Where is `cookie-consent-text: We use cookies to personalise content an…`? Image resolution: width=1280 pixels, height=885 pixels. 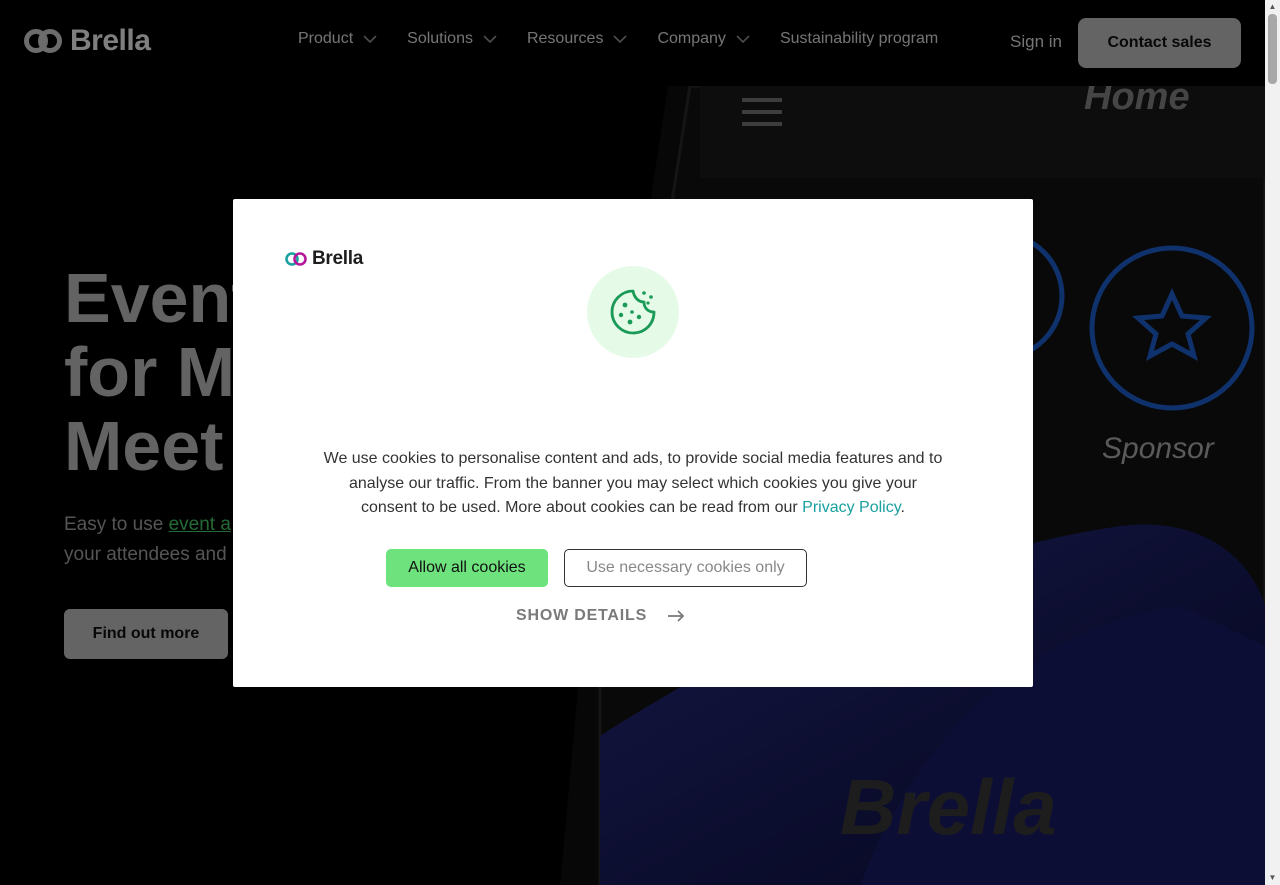
cookie-consent-text: We use cookies to personalise content an… is located at coordinates (633, 484).